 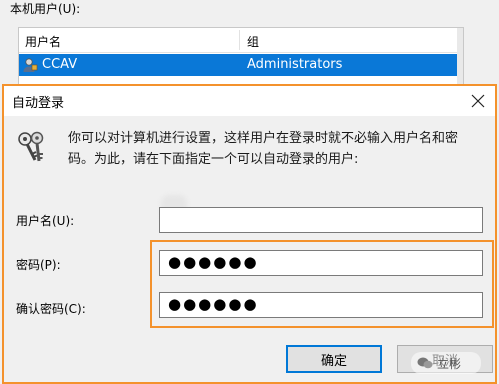 What do you see at coordinates (38, 103) in the screenshot?
I see `dialog-title: 自动登录` at bounding box center [38, 103].